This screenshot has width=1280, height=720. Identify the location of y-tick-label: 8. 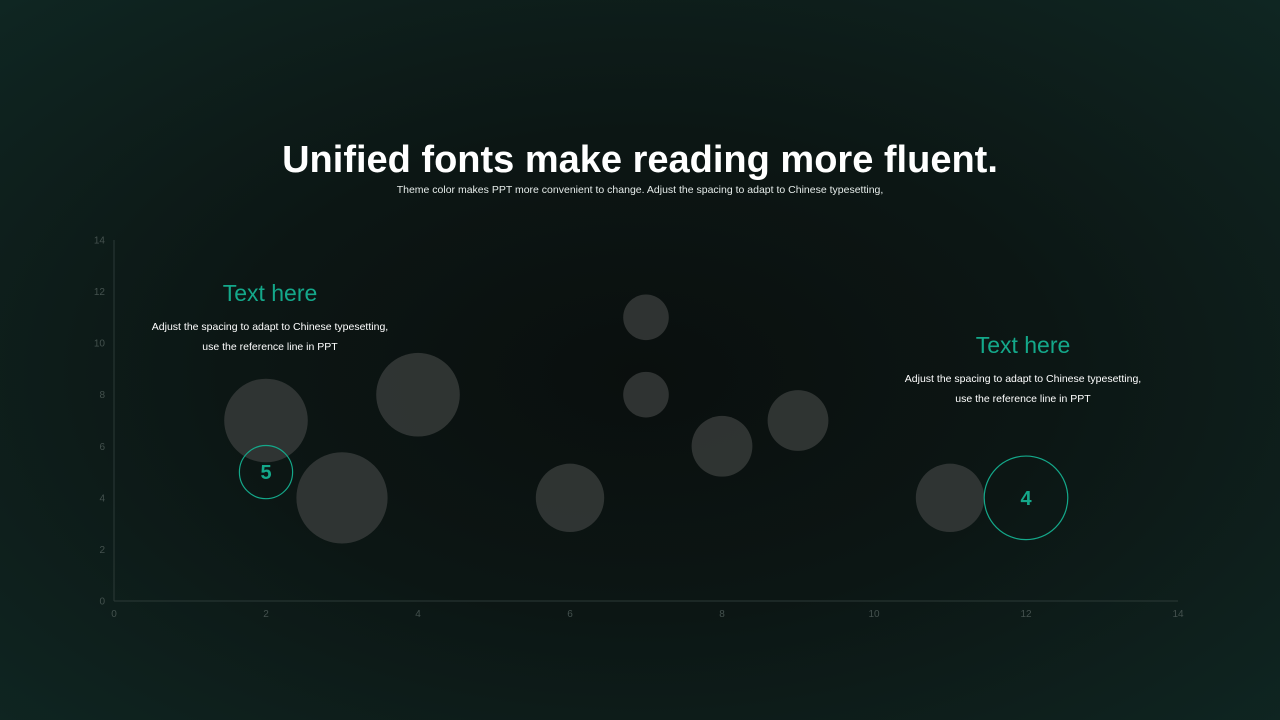
(102, 395).